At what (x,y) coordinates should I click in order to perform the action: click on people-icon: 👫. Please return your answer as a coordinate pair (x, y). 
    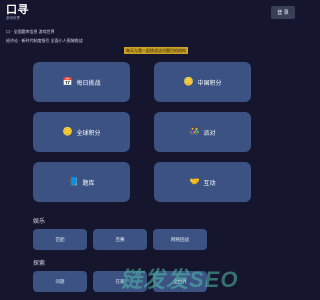
    Looking at the image, I should click on (194, 131).